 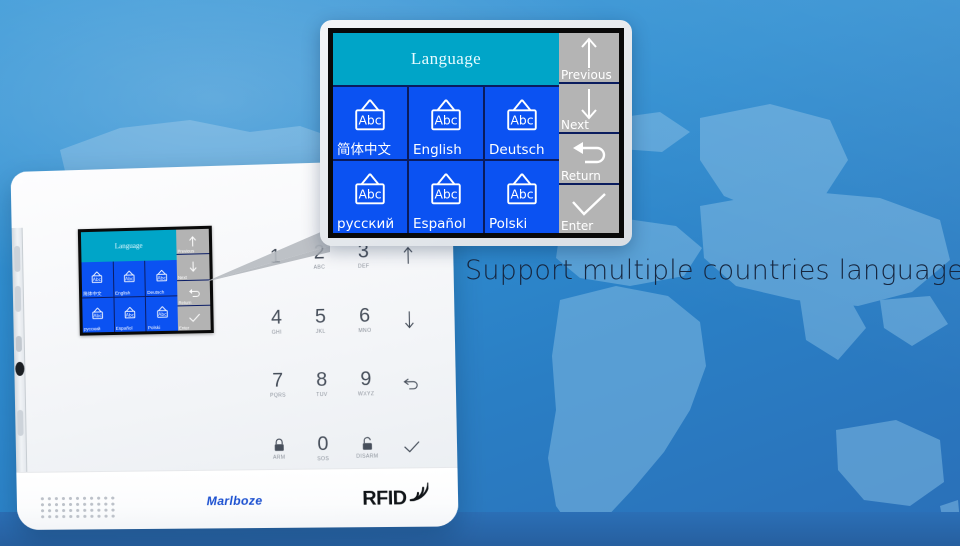 What do you see at coordinates (184, 328) in the screenshot?
I see `mini-enter-label: Enter` at bounding box center [184, 328].